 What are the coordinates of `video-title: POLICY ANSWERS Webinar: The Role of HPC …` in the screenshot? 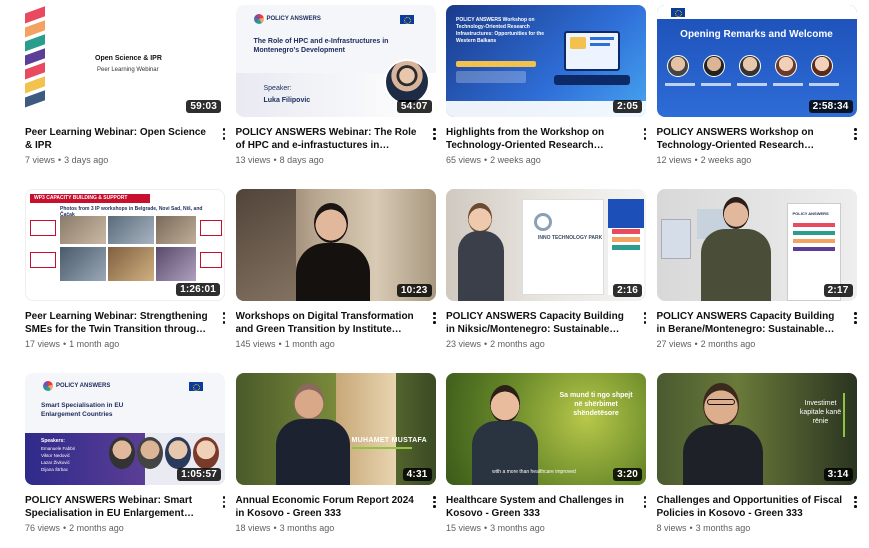 It's located at (329, 139).